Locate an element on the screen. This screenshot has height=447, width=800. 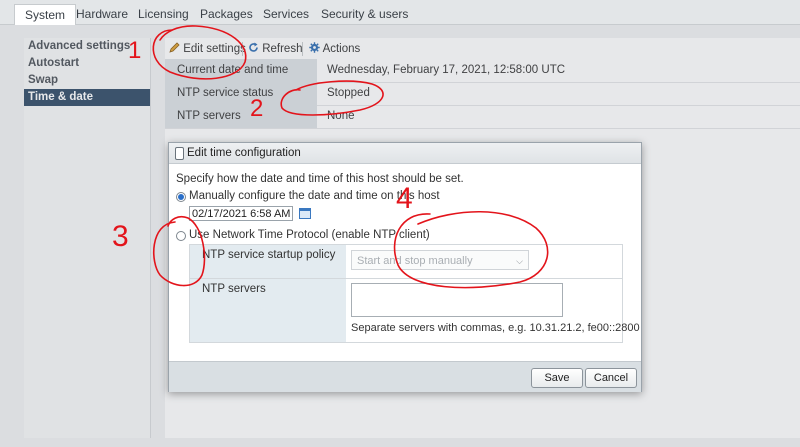
tab-security-users: Security & users is located at coordinates (364, 14).